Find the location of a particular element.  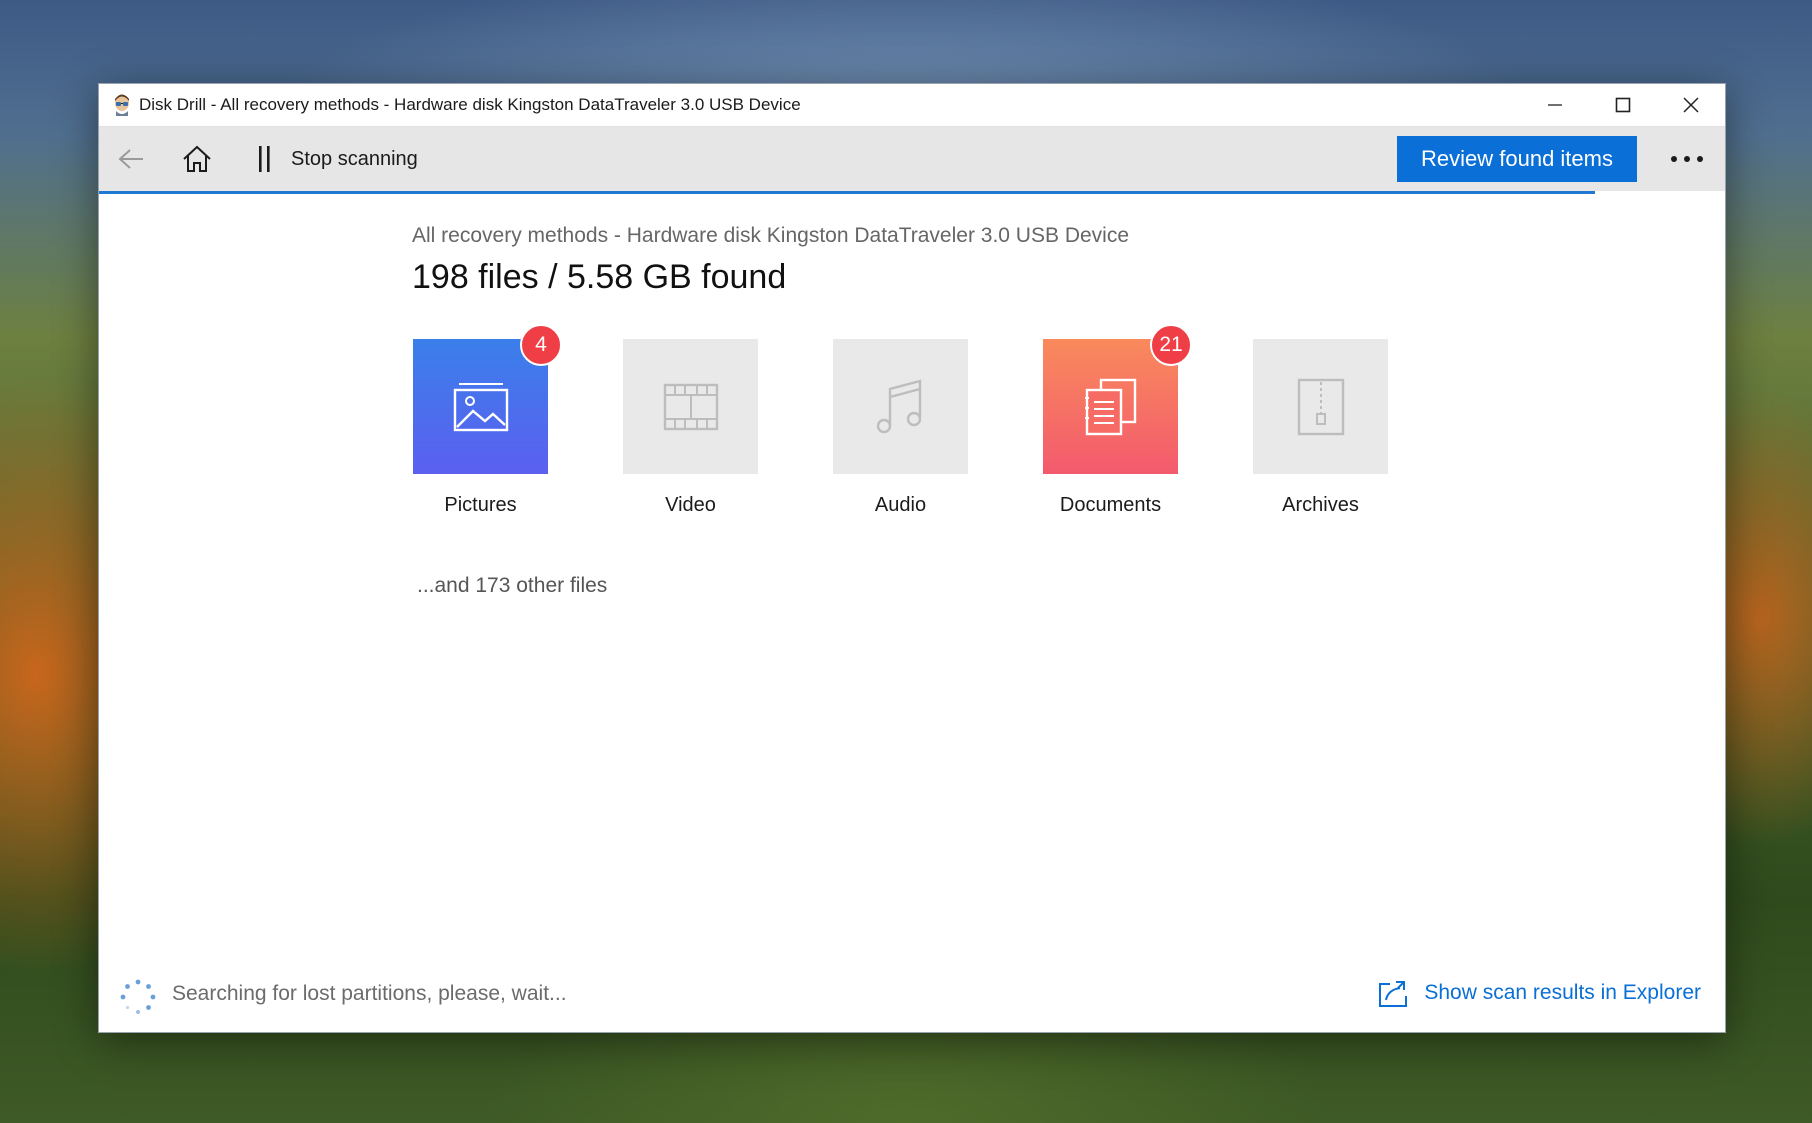

stop-scanning-button: Stop scanning is located at coordinates (354, 159).